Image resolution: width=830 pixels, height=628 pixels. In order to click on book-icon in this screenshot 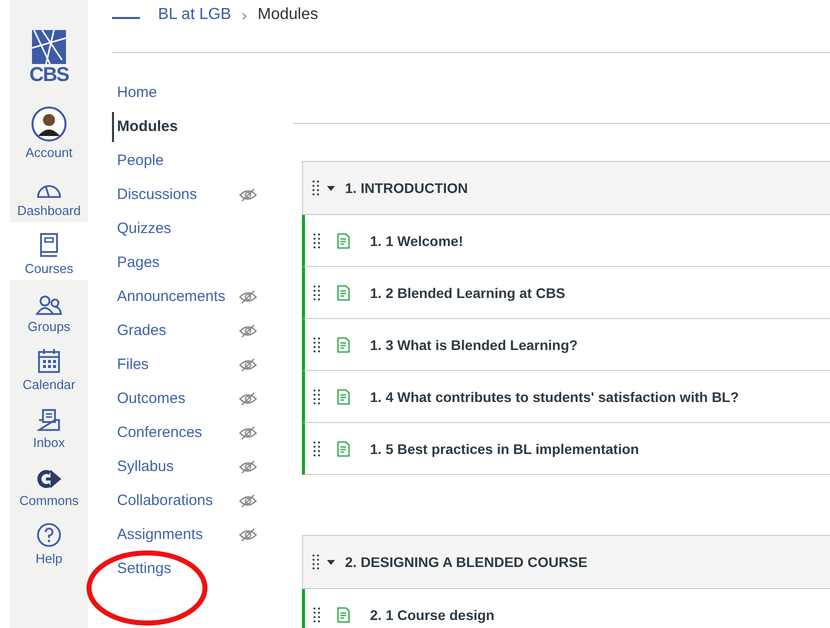, I will do `click(49, 245)`.